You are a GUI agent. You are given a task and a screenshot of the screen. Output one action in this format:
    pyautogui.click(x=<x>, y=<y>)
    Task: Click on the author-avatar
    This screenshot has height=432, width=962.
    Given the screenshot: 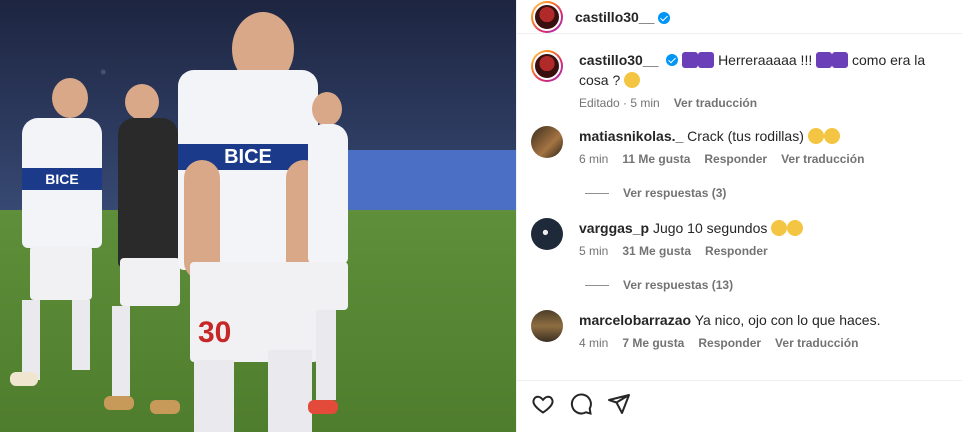 What is the action you would take?
    pyautogui.click(x=547, y=16)
    